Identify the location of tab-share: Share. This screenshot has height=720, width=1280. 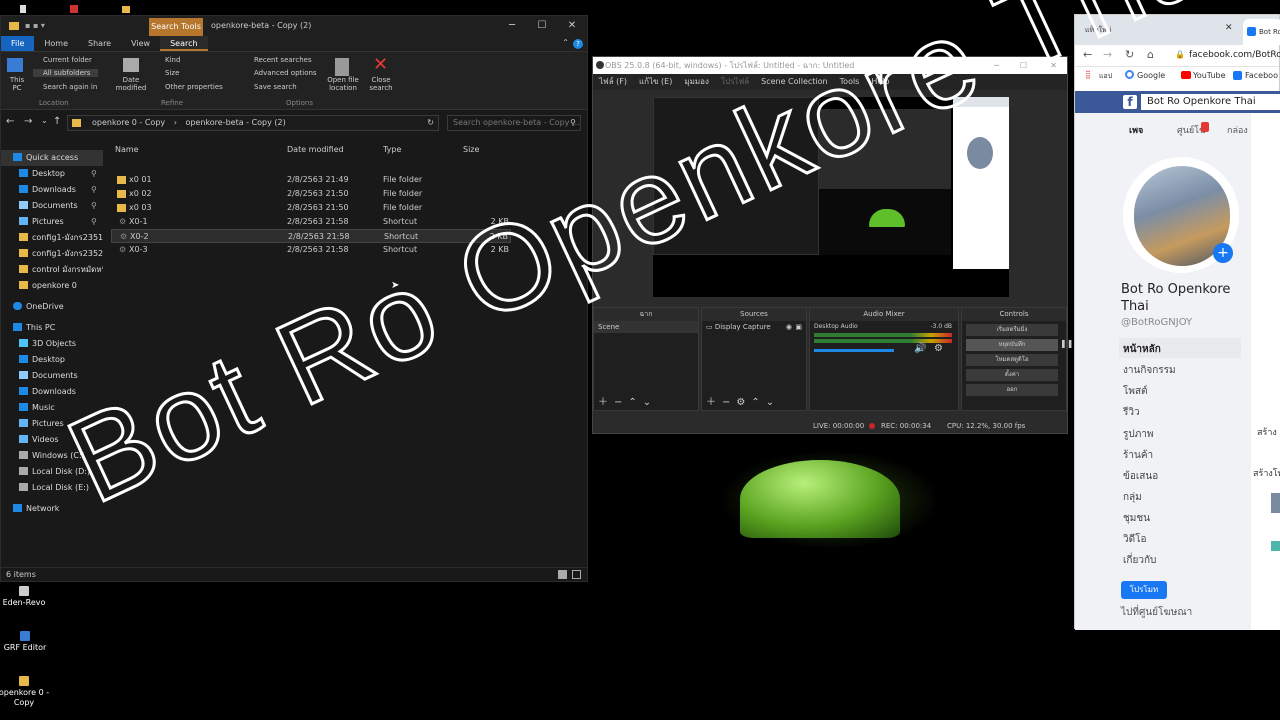
(99, 43).